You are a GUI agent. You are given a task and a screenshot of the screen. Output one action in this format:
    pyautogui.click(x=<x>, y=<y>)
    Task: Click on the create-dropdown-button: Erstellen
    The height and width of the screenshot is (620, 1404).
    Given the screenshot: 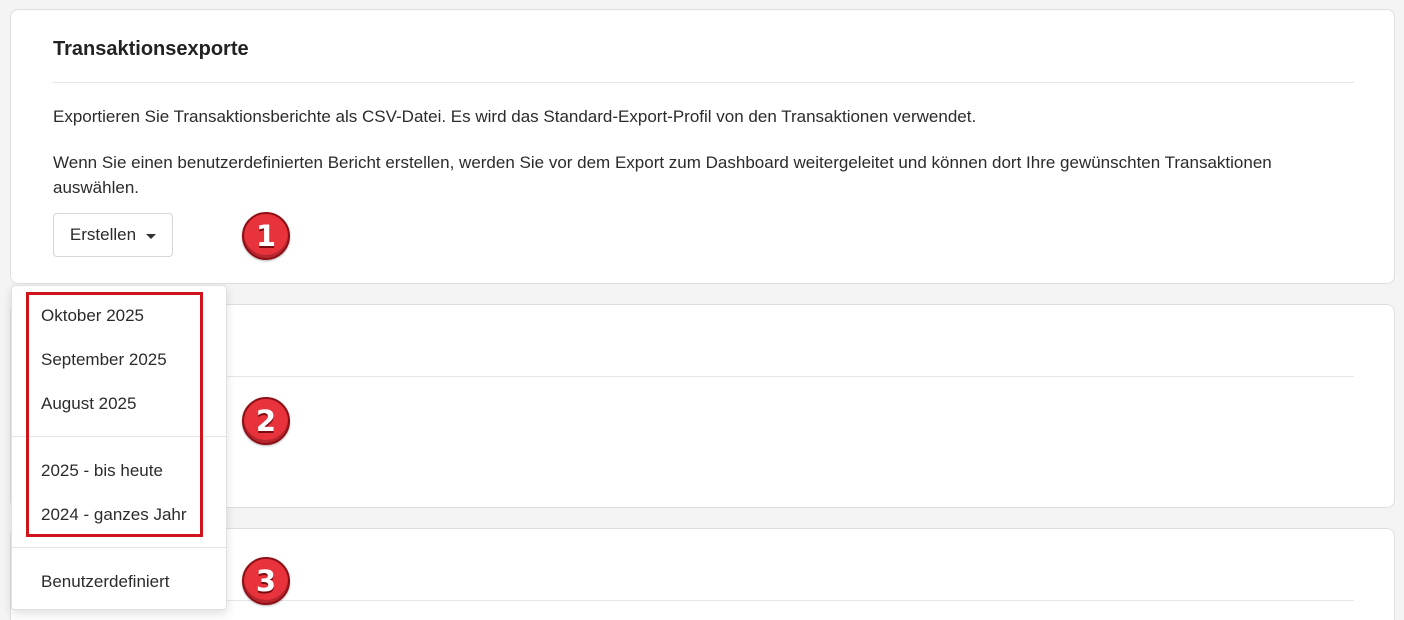 What is the action you would take?
    pyautogui.click(x=113, y=235)
    